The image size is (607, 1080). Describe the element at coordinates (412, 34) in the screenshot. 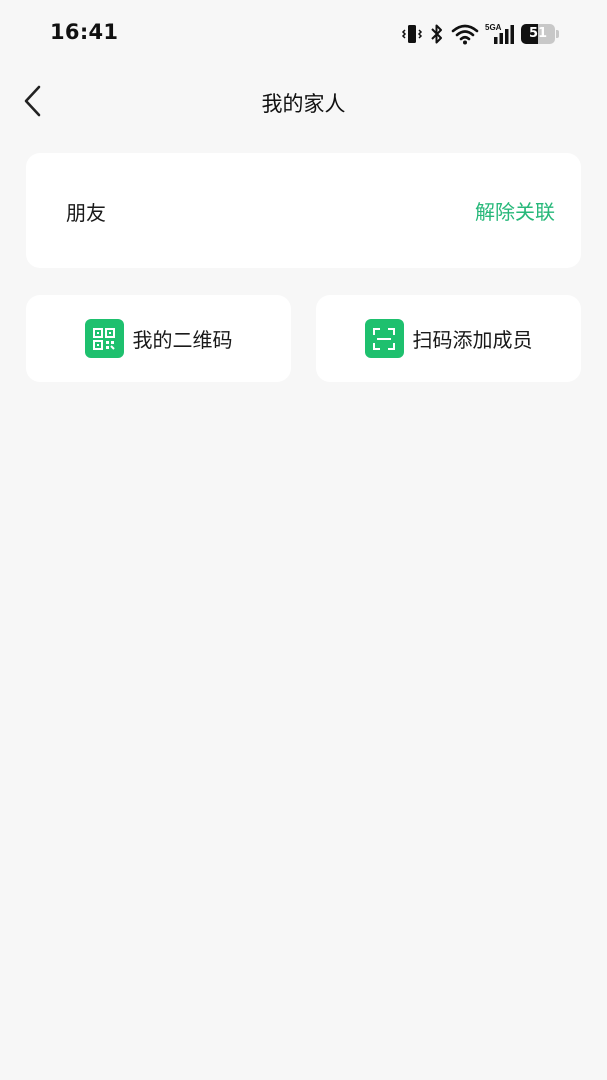

I see `vibrate-icon` at that location.